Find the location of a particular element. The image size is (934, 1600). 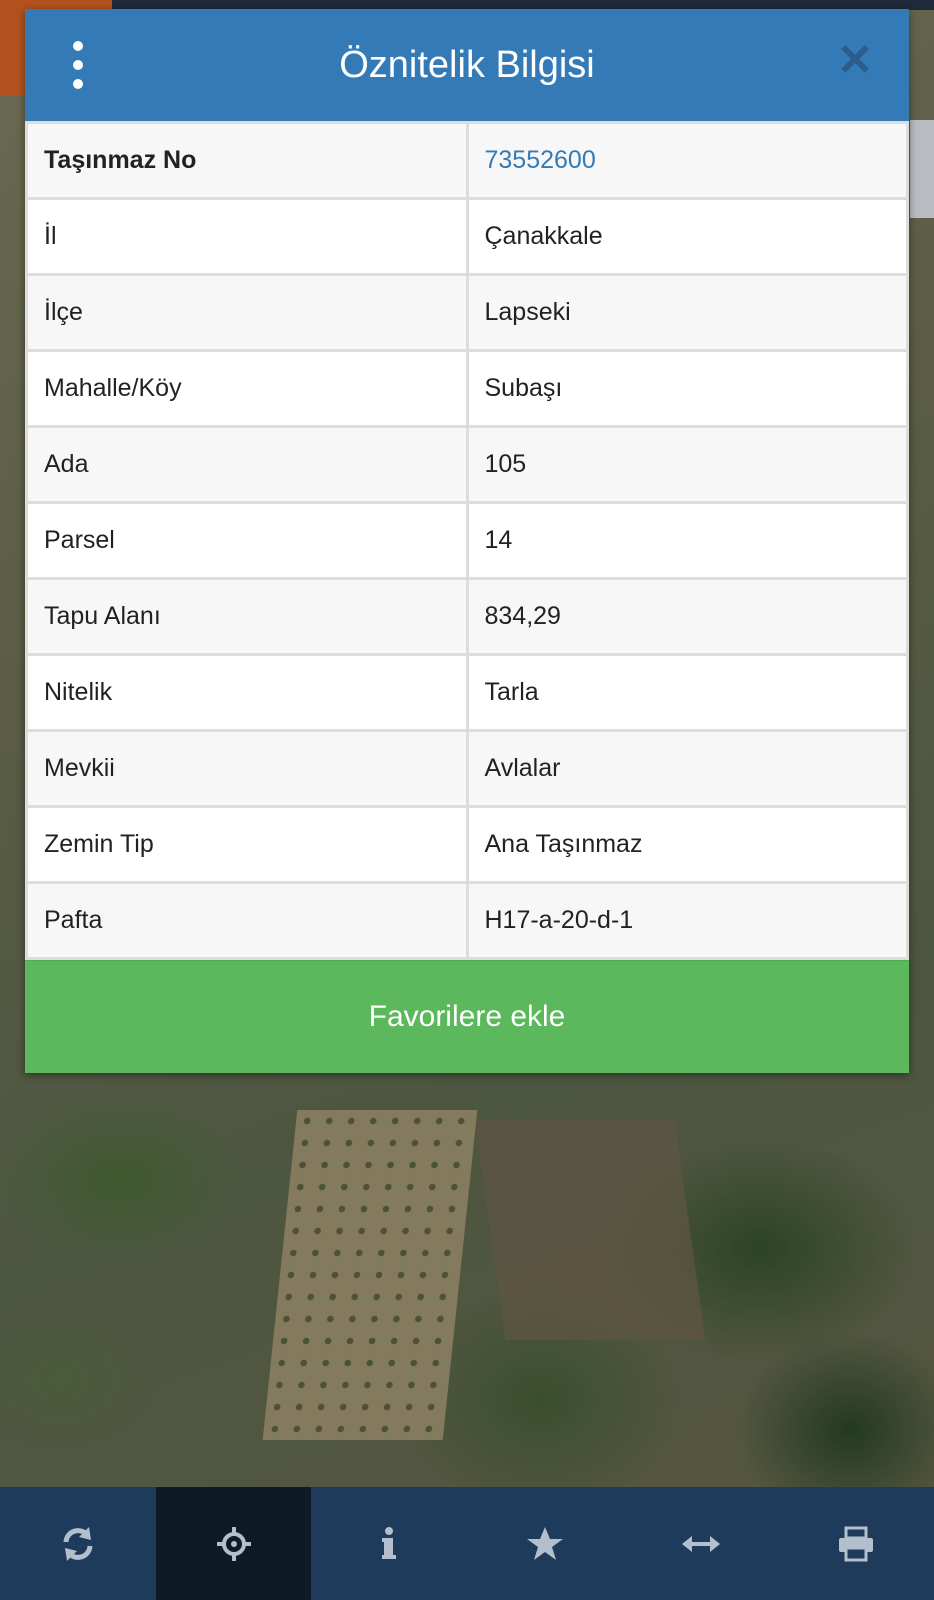

map-scroll-handle is located at coordinates (922, 169).